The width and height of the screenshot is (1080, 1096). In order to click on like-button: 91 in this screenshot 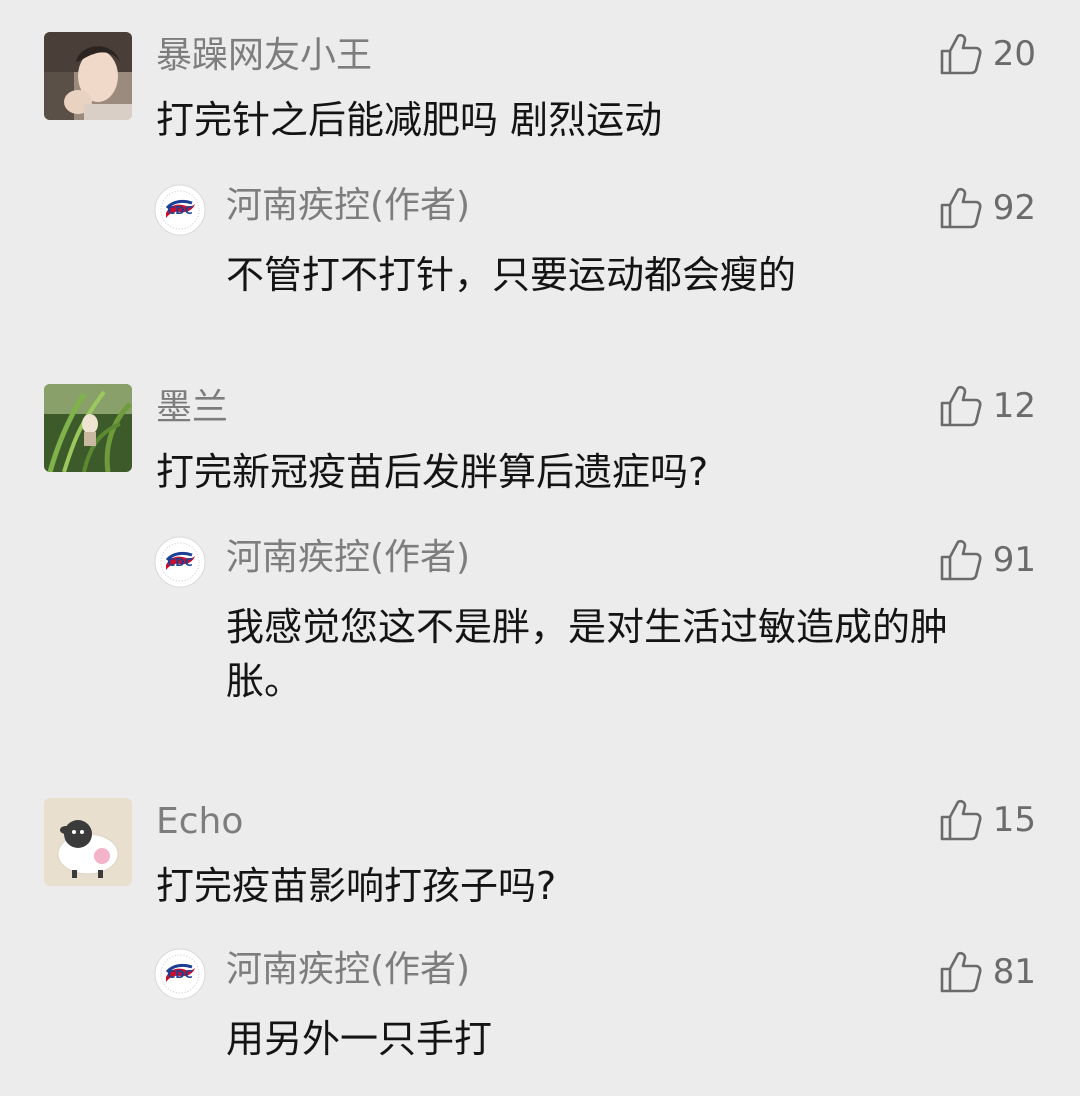, I will do `click(987, 560)`.